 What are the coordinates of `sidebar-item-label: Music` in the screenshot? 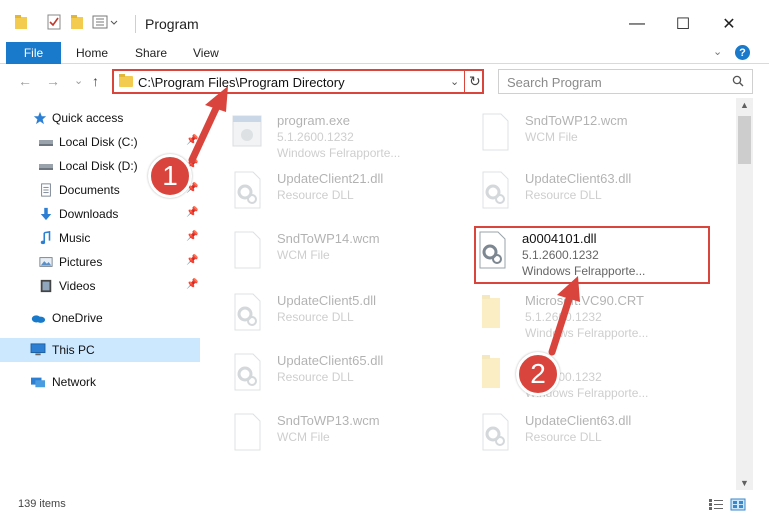 It's located at (75, 238).